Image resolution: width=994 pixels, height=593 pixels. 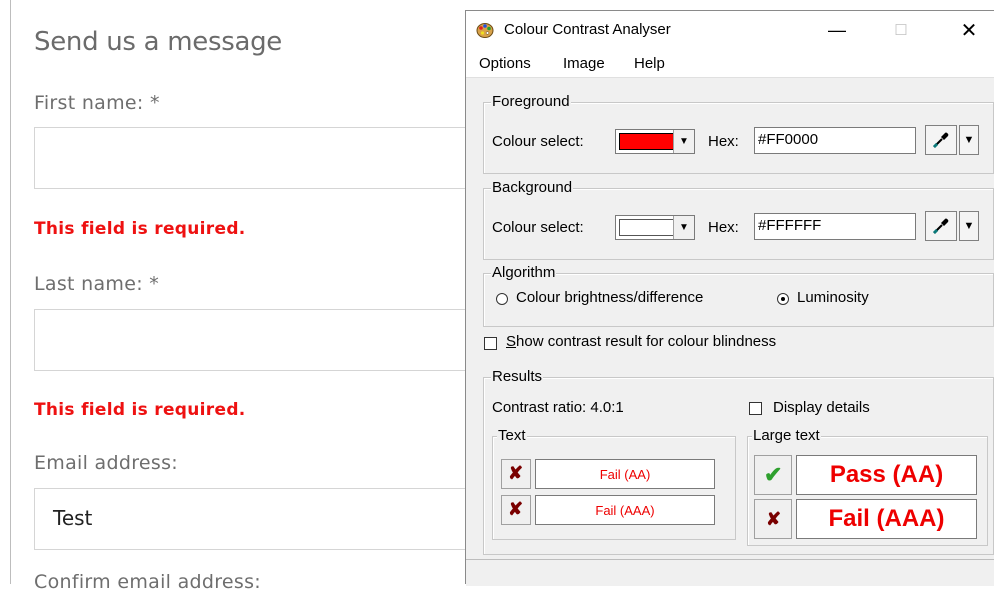 What do you see at coordinates (584, 63) in the screenshot?
I see `menu-image: Image` at bounding box center [584, 63].